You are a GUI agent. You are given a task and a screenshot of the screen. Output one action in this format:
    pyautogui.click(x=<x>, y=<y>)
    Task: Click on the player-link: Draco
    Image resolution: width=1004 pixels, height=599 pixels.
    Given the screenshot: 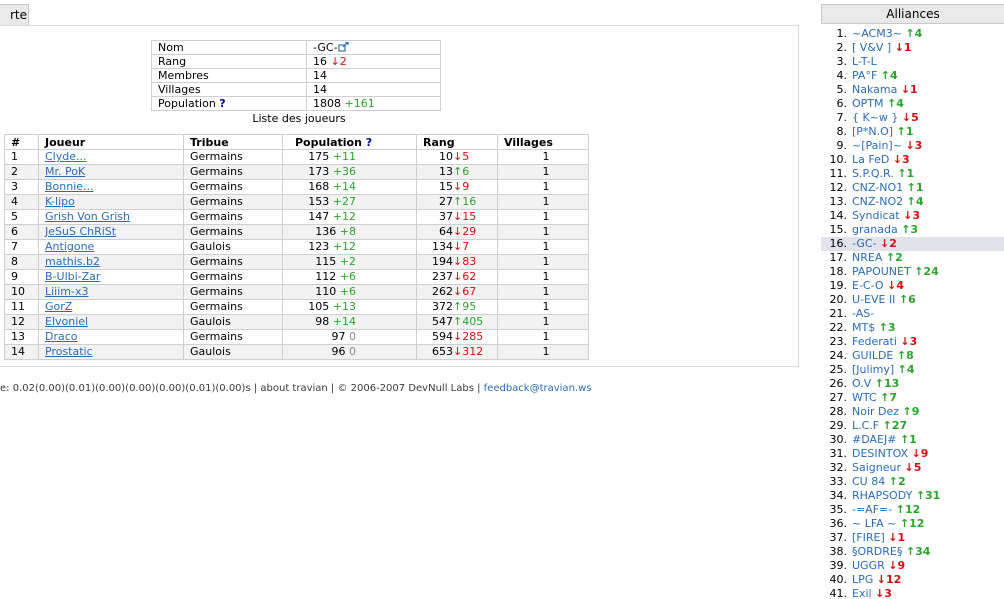 What is the action you would take?
    pyautogui.click(x=61, y=336)
    